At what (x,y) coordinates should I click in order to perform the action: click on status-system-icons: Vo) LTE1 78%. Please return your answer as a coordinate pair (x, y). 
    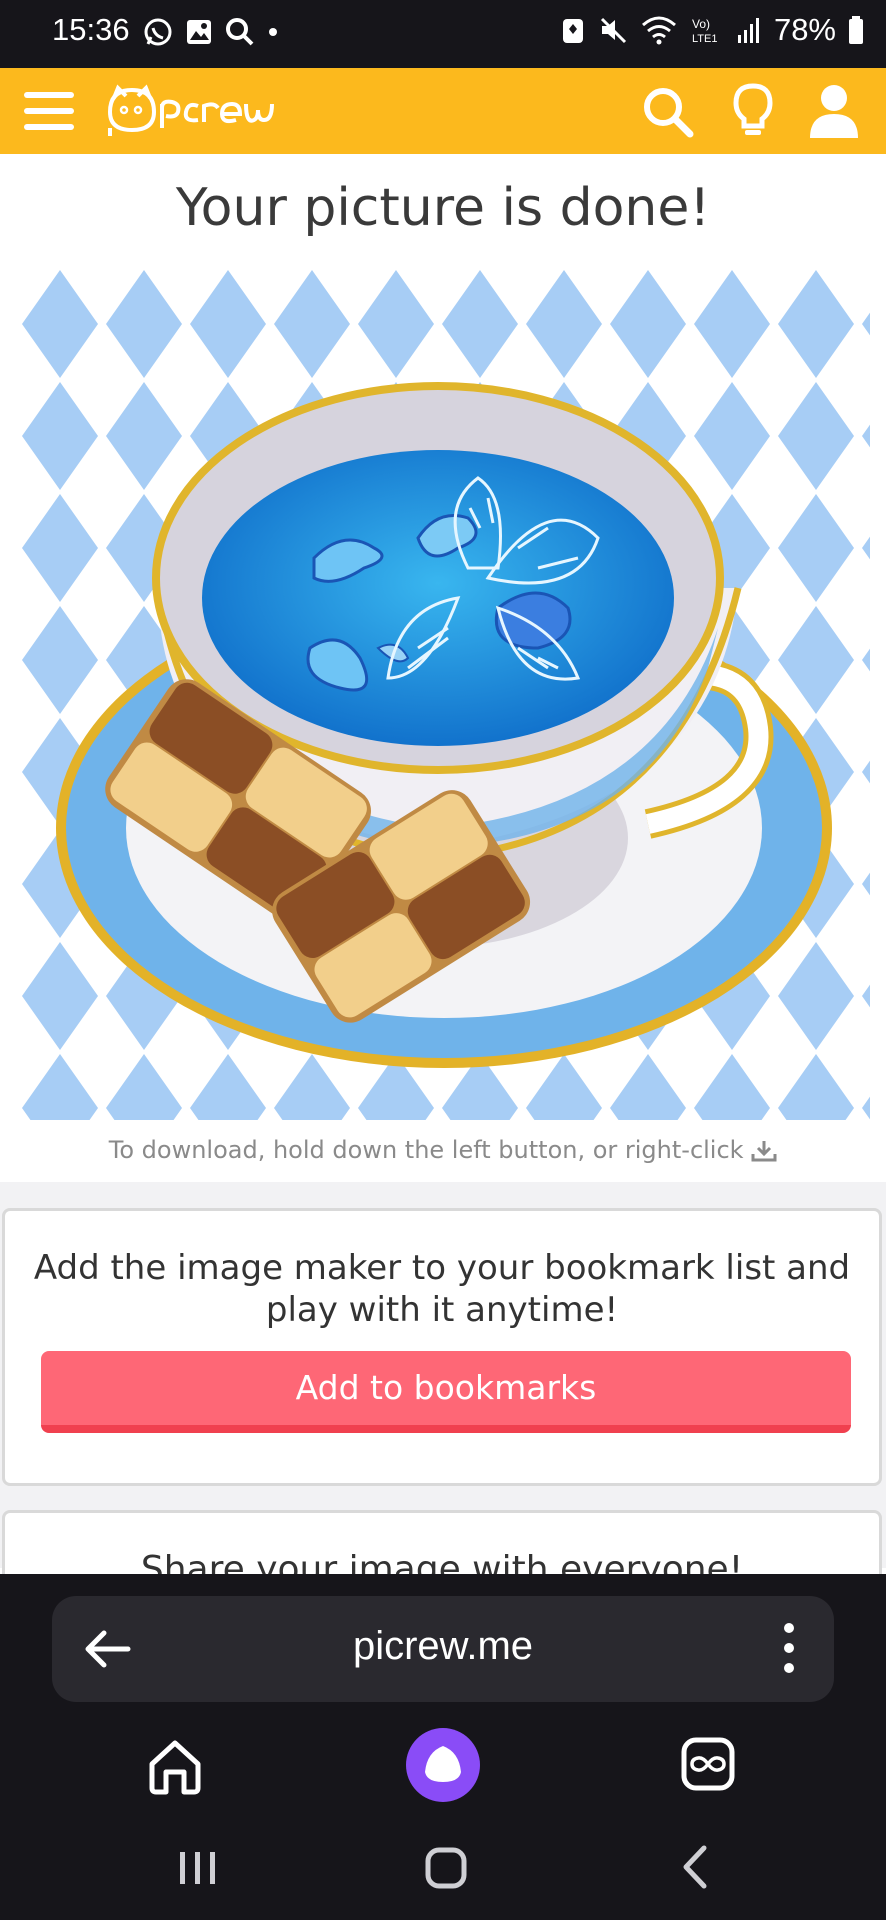
    Looking at the image, I should click on (712, 30).